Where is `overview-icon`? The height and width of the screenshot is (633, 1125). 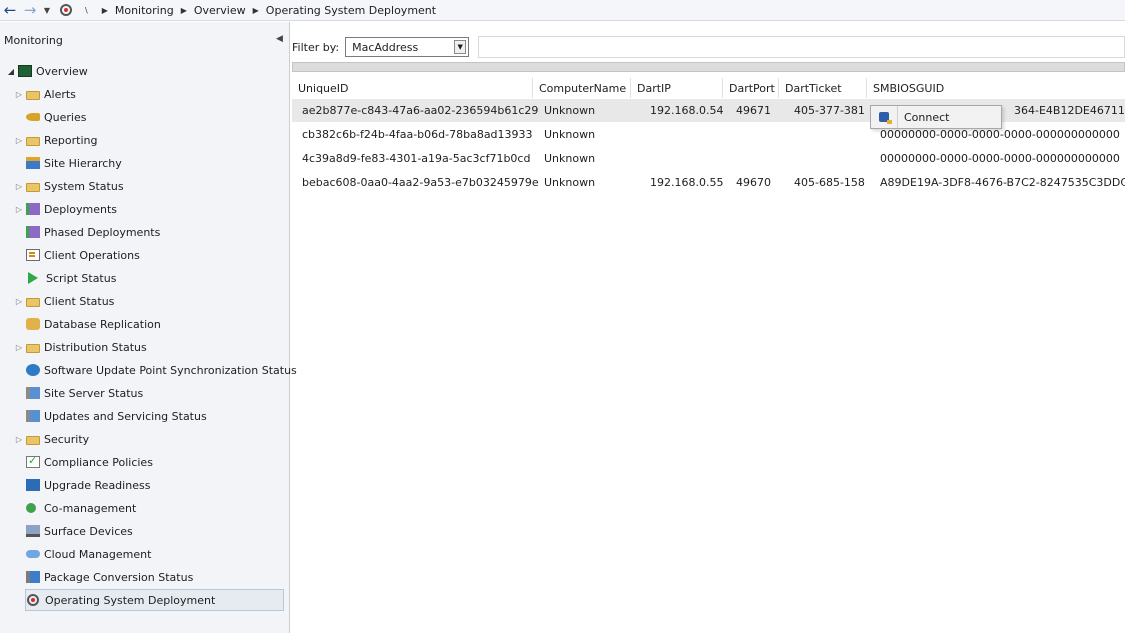 overview-icon is located at coordinates (25, 71).